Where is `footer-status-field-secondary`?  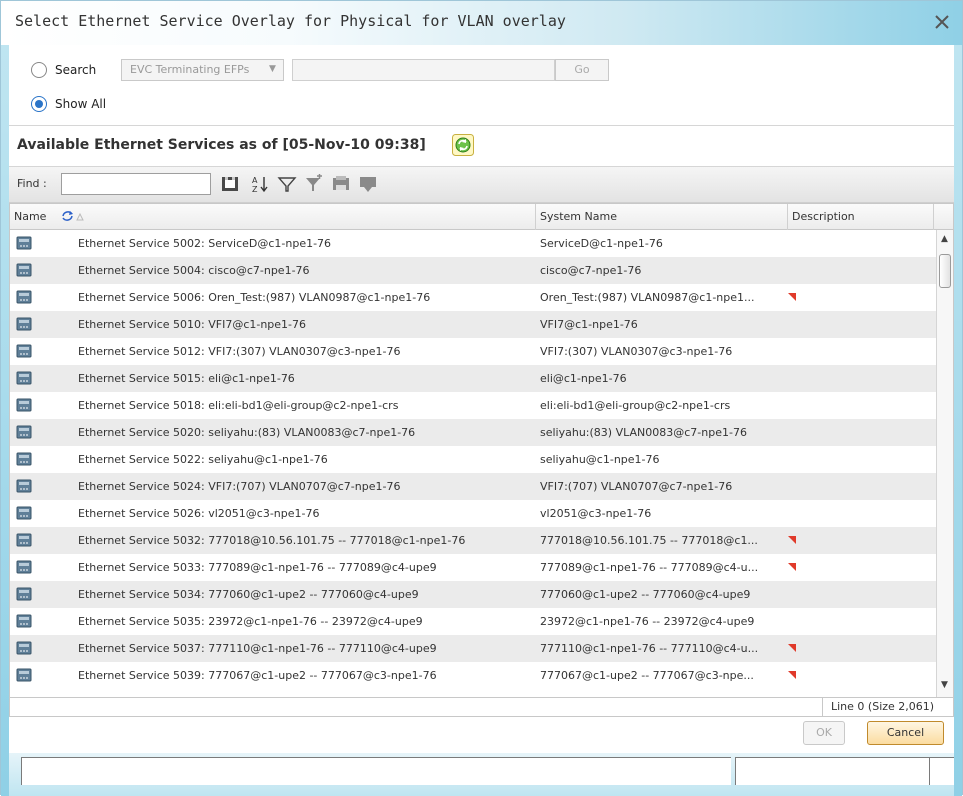 footer-status-field-secondary is located at coordinates (844, 771).